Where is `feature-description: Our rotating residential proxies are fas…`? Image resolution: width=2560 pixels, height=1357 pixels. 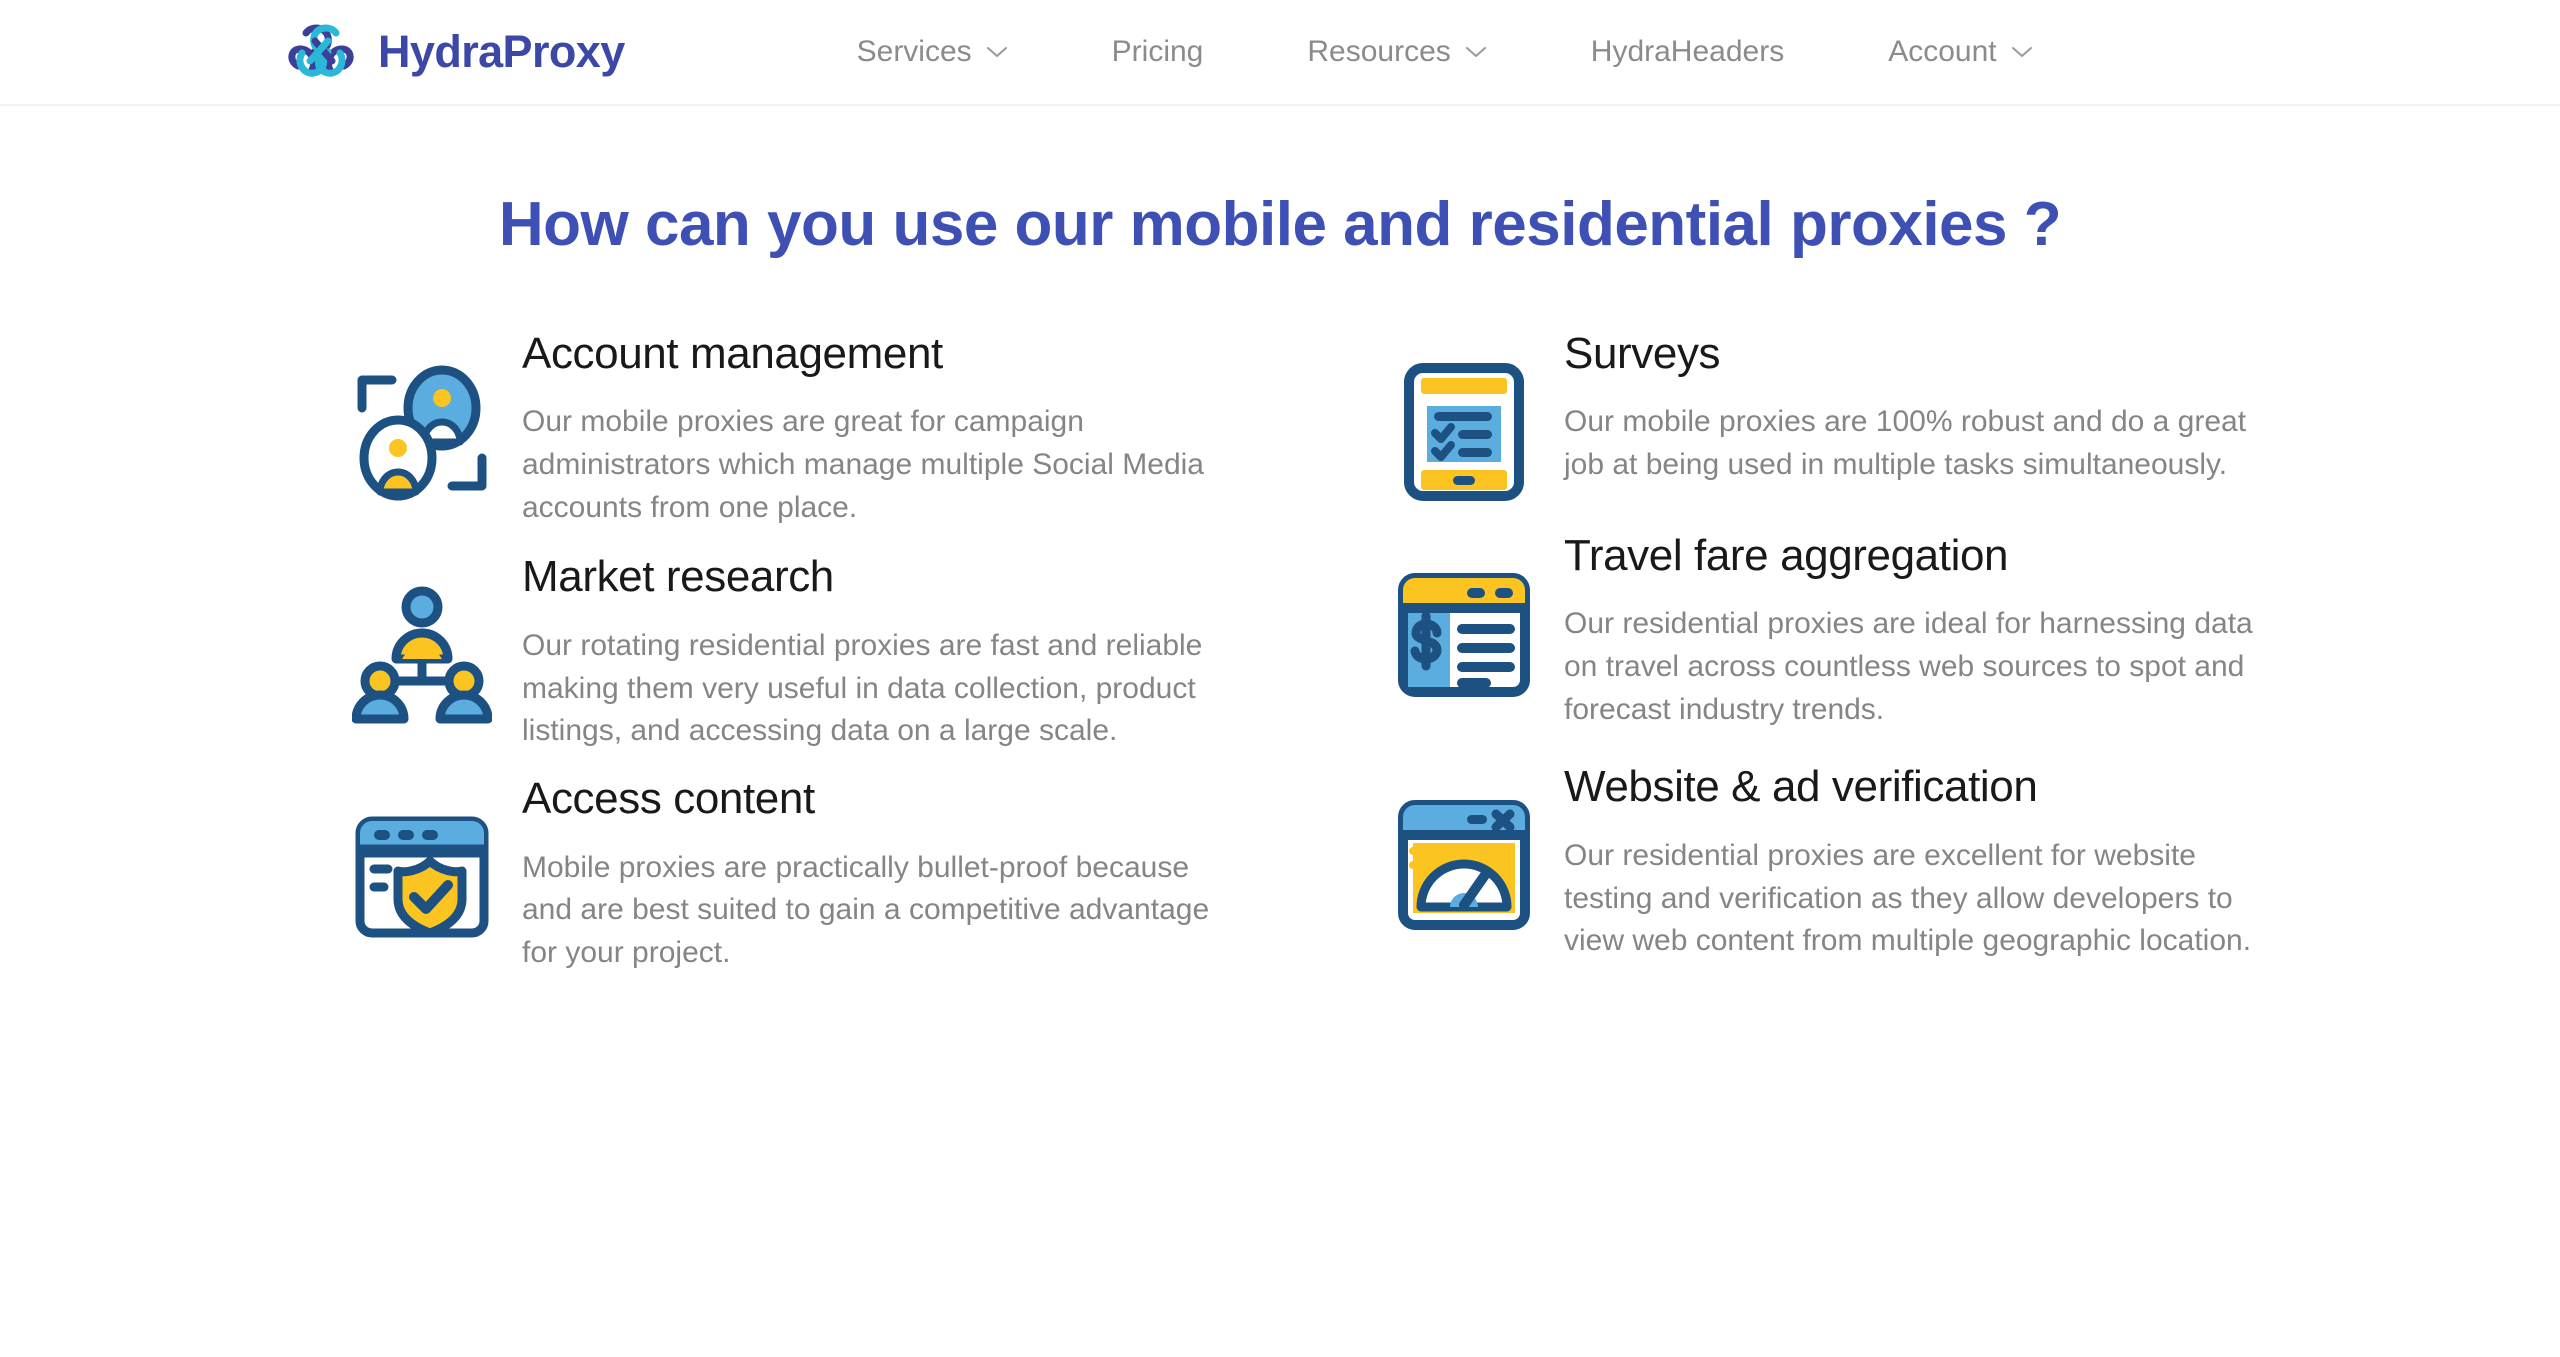 feature-description: Our rotating residential proxies are fas… is located at coordinates (862, 688).